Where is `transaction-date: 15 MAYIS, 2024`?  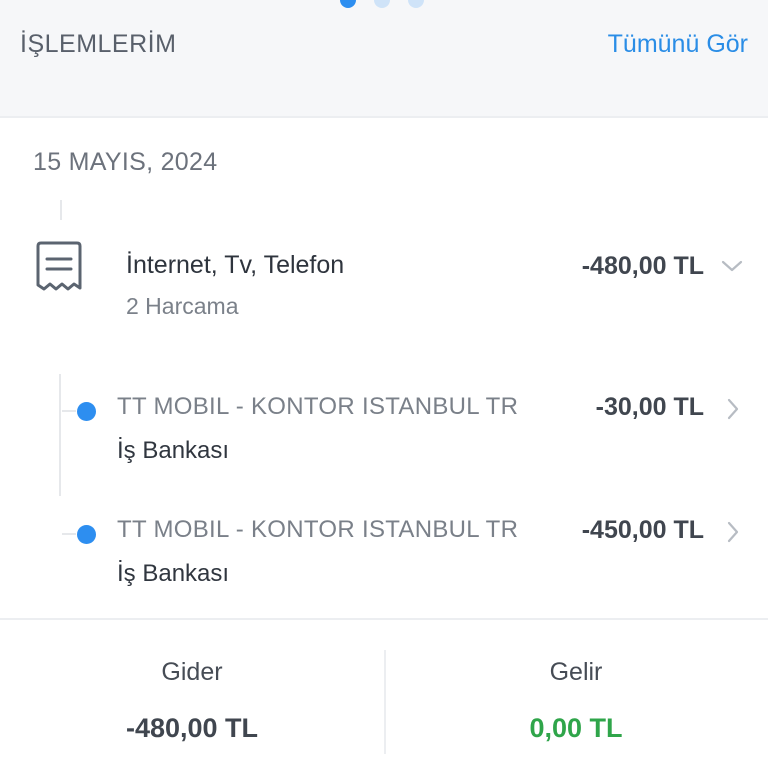
transaction-date: 15 MAYIS, 2024 is located at coordinates (125, 162).